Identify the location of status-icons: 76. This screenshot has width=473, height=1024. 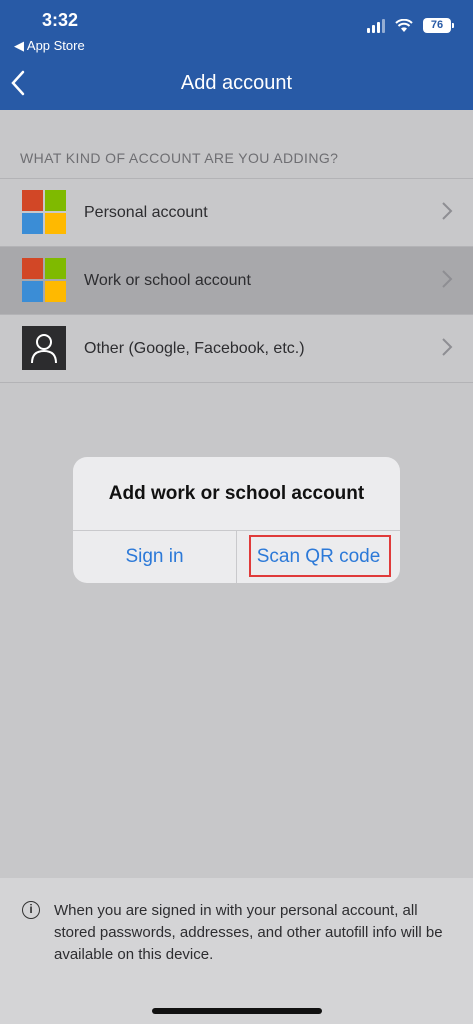
(410, 25).